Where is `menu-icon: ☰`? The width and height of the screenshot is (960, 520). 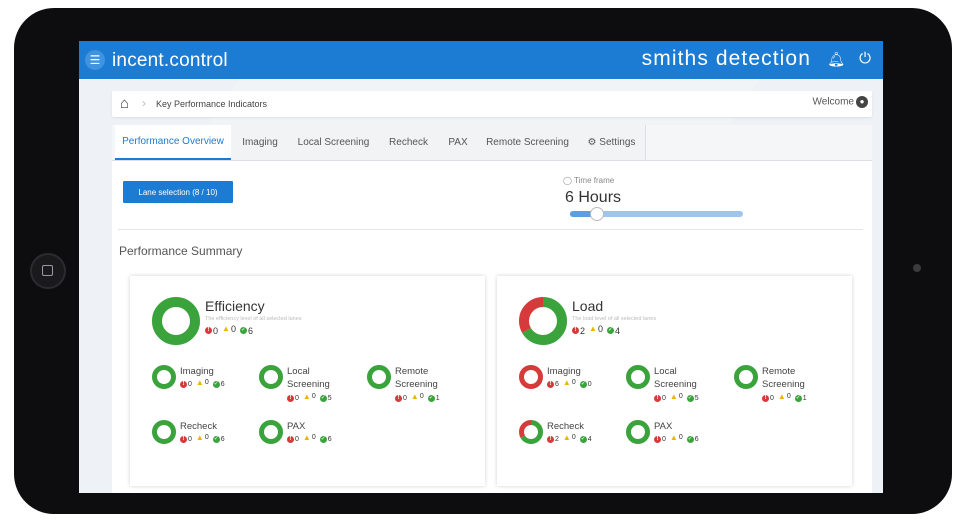
menu-icon: ☰ is located at coordinates (95, 60).